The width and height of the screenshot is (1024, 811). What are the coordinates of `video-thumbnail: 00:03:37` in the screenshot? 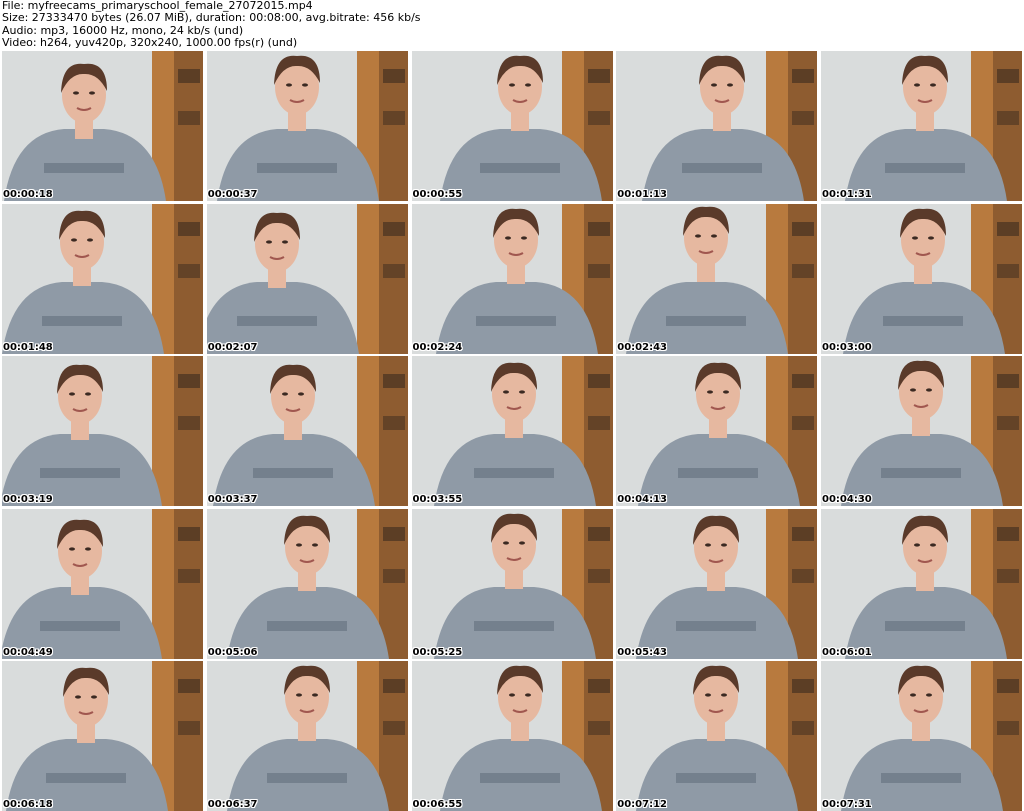 It's located at (307, 431).